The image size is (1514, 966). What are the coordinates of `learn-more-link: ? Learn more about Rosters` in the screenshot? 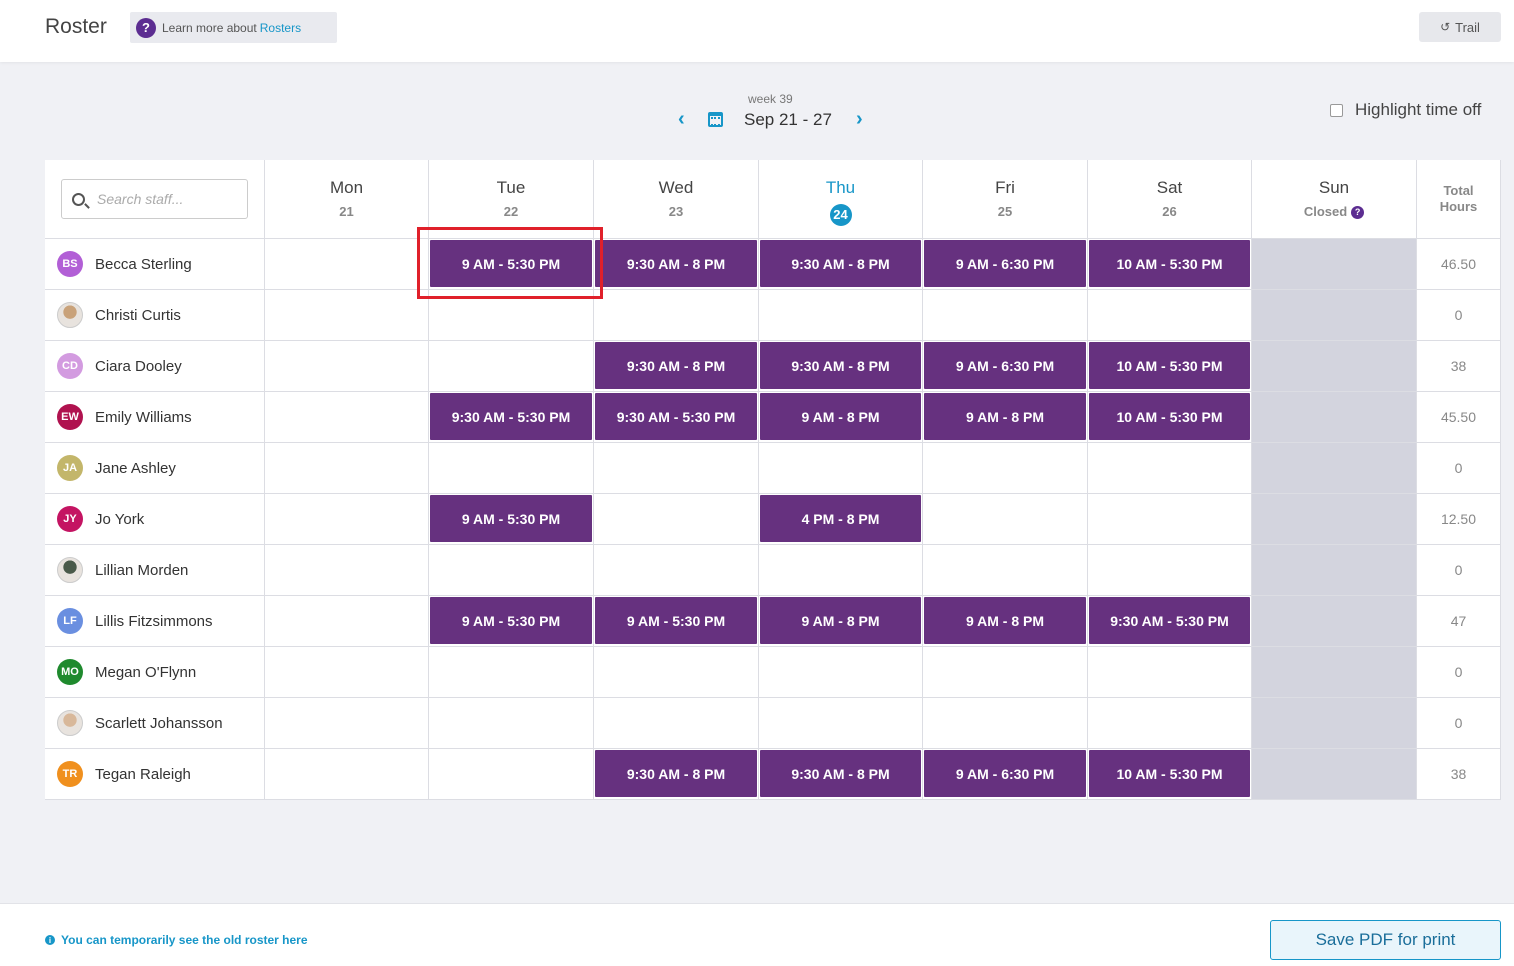 It's located at (233, 27).